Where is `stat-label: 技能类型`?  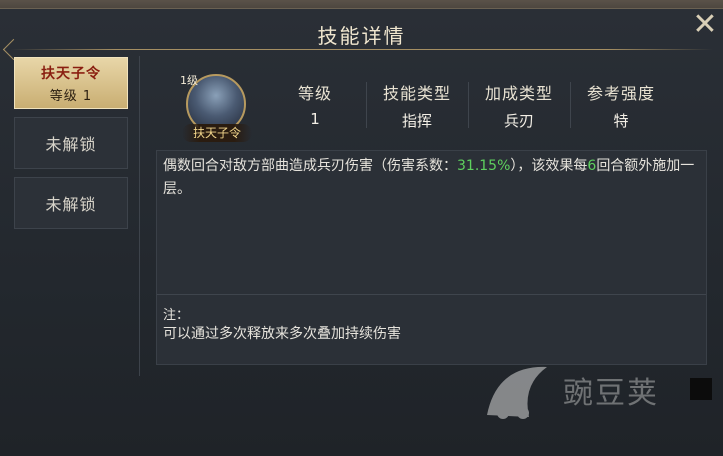
stat-label: 技能类型 is located at coordinates (416, 93).